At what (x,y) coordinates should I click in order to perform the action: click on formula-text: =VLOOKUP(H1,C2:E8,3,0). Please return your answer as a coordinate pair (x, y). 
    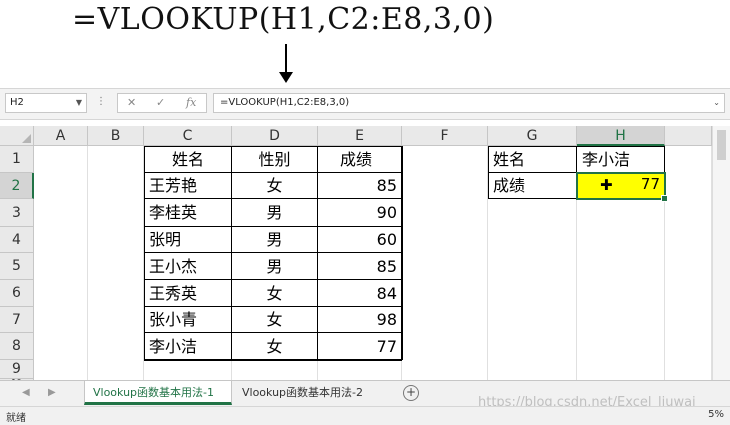
    Looking at the image, I should click on (285, 102).